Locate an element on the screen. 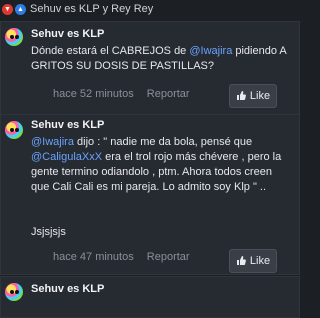  post-time: hace 52 minutos is located at coordinates (93, 94).